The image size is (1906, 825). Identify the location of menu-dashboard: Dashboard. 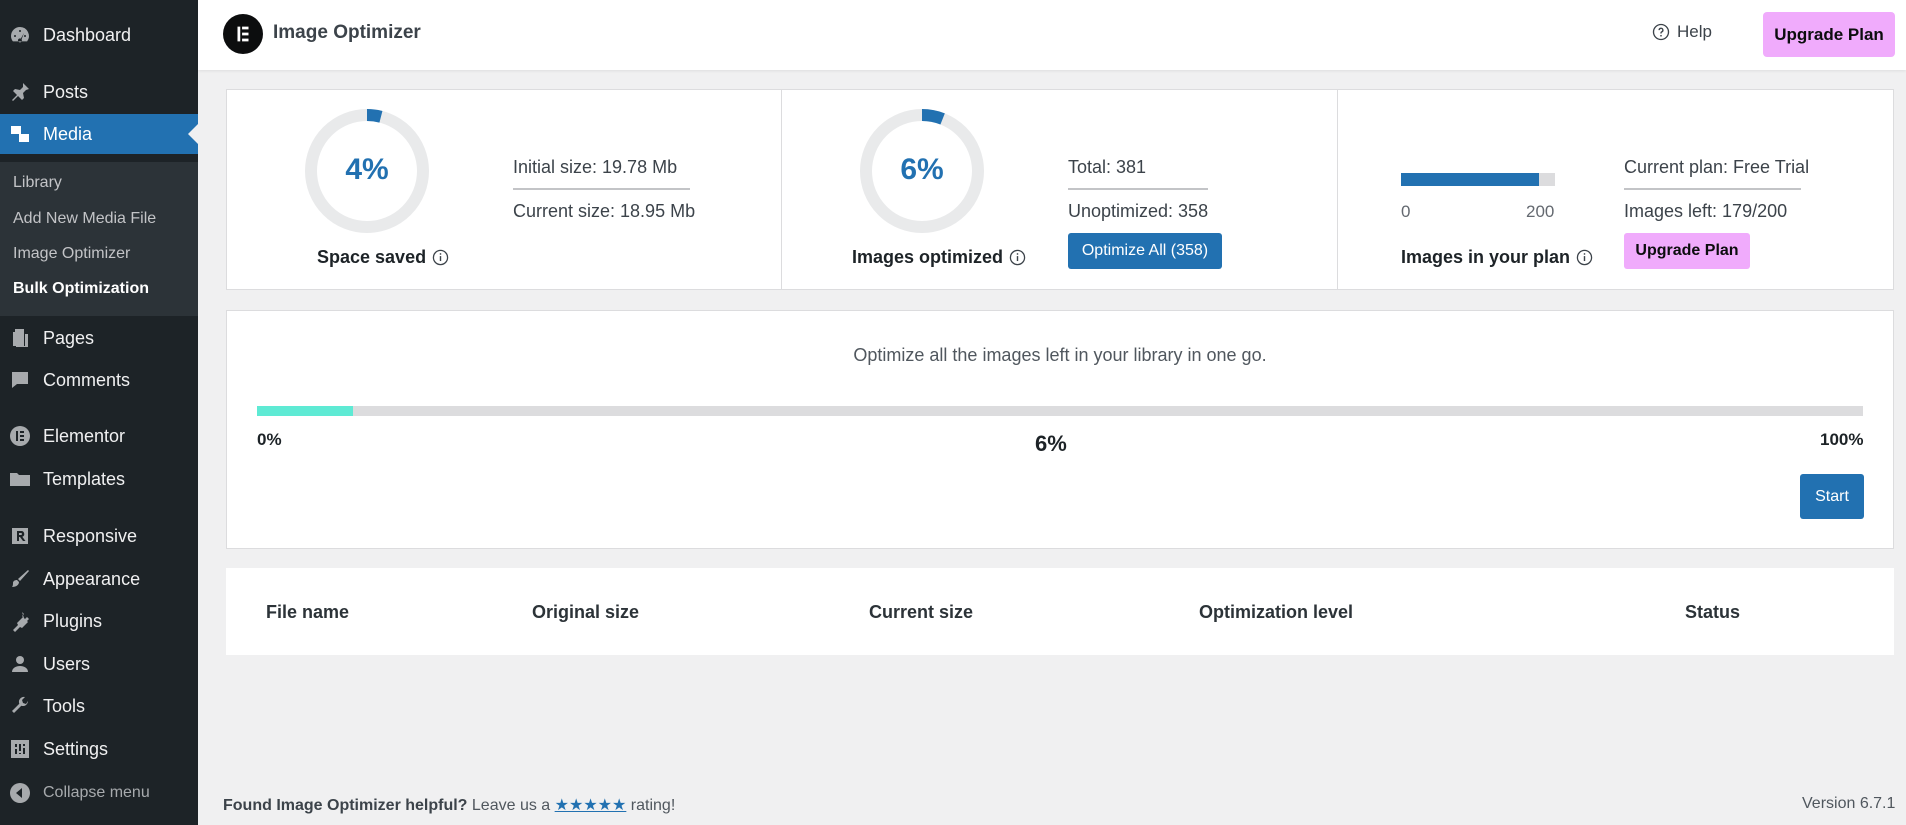
(99, 35).